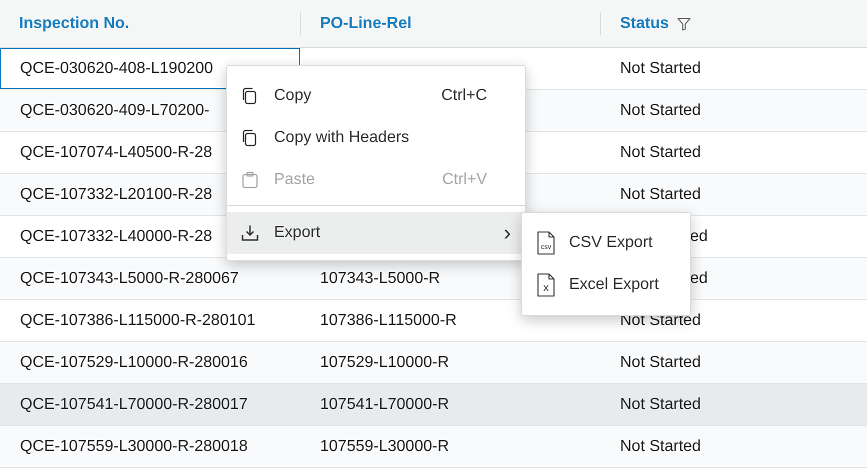 This screenshot has width=867, height=474. What do you see at coordinates (134, 363) in the screenshot?
I see `table-cell: QCE-107529-L10000-R-280016` at bounding box center [134, 363].